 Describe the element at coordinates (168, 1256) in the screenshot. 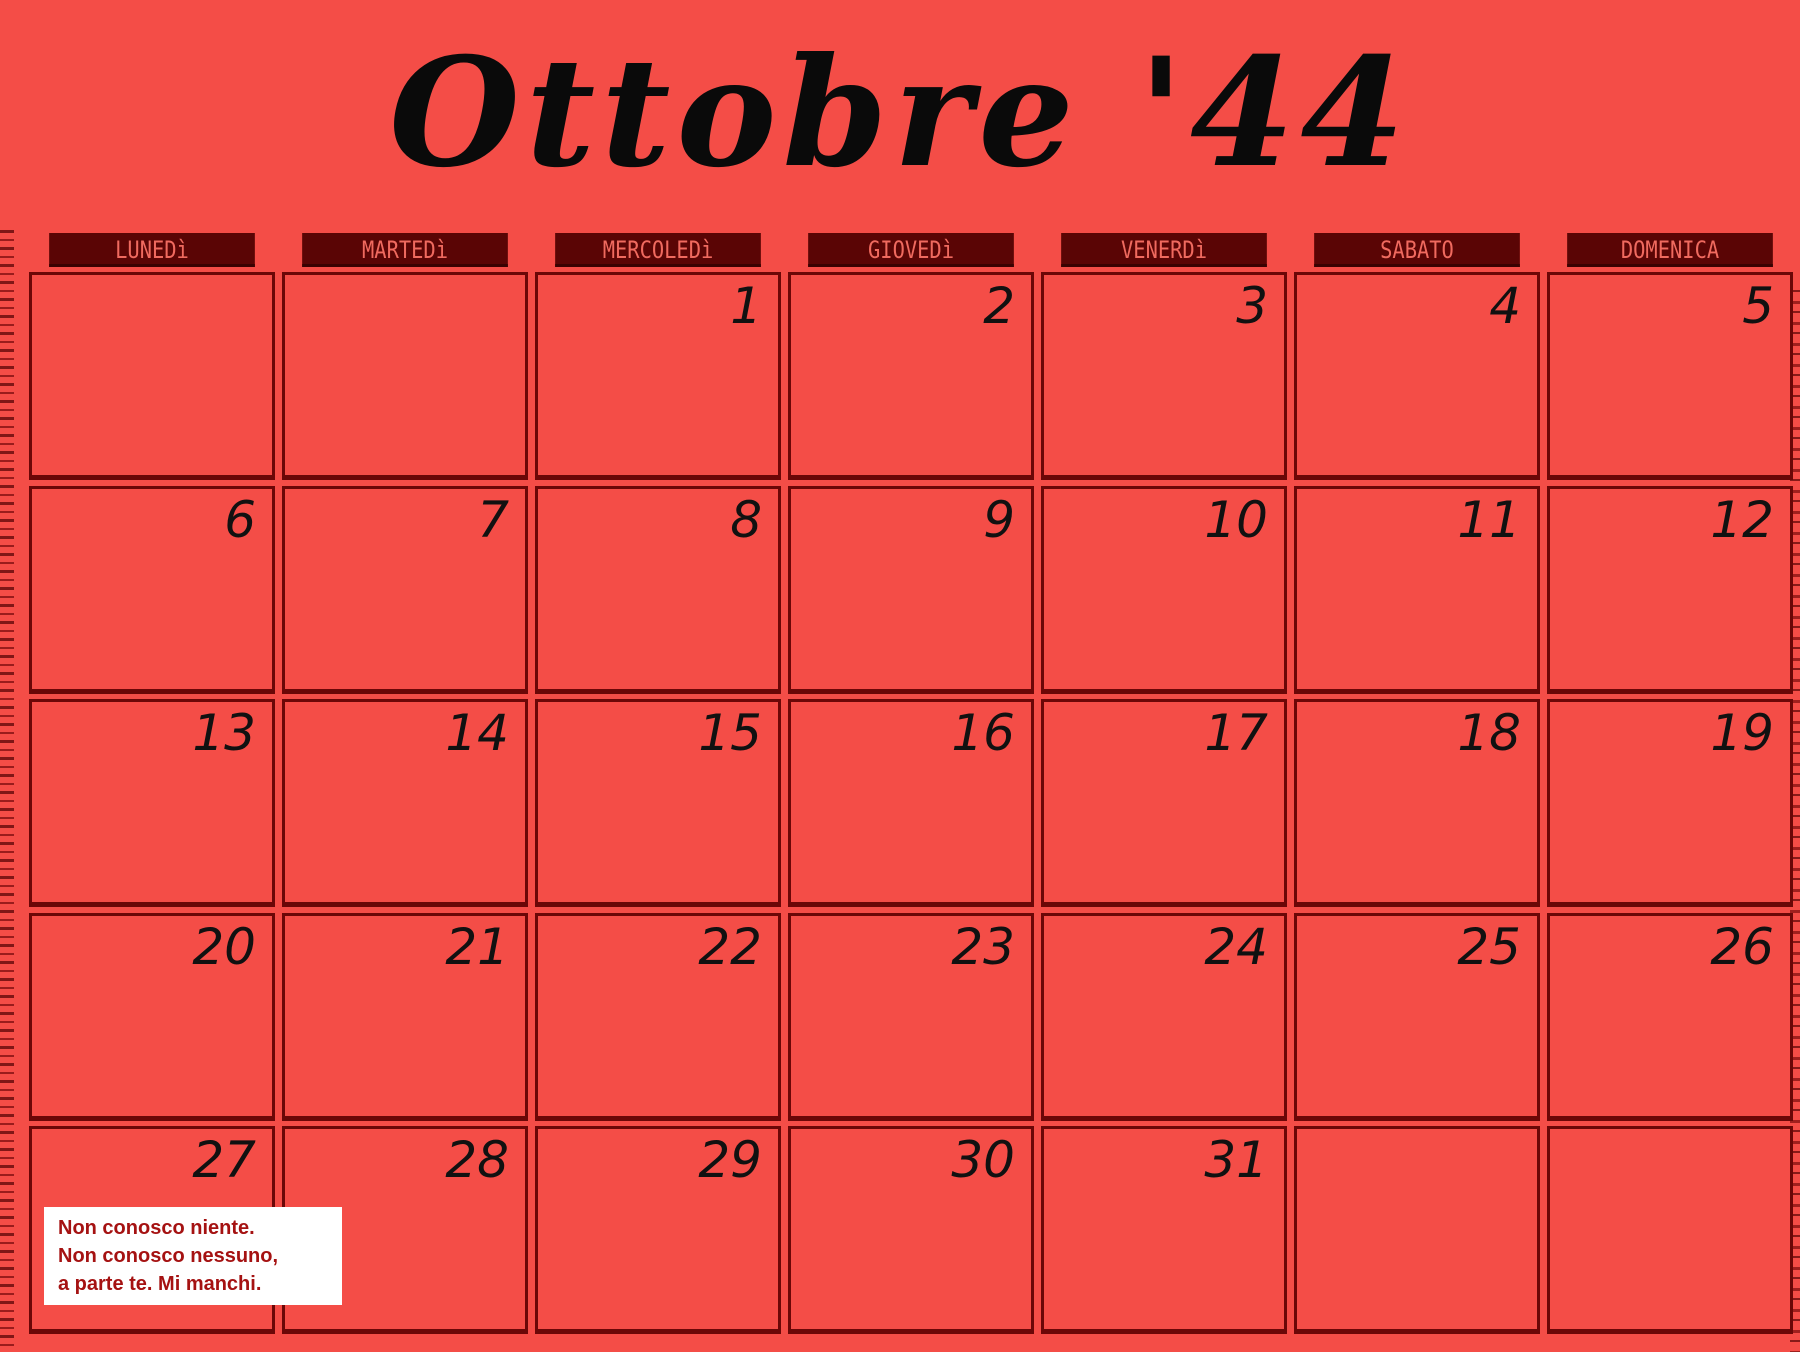

I see `note-line: Non conosco nessuno,` at that location.